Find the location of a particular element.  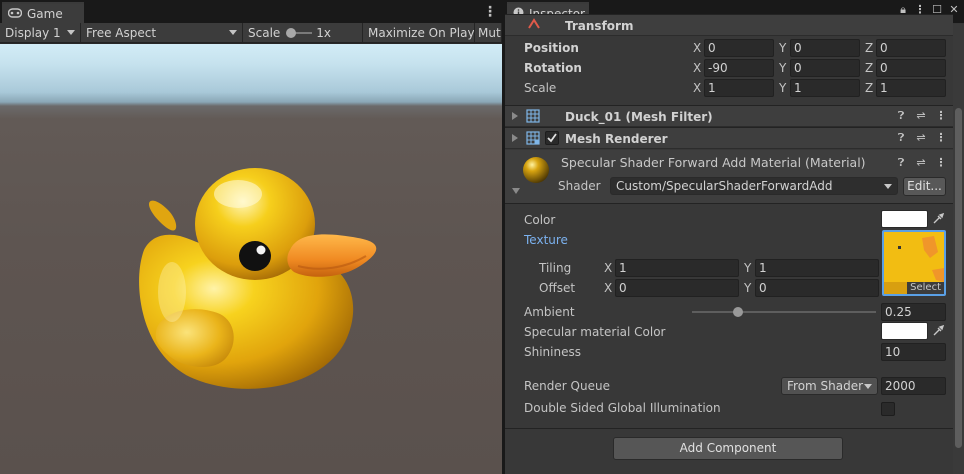

ambient-row: Ambient 0.25 is located at coordinates (729, 312).